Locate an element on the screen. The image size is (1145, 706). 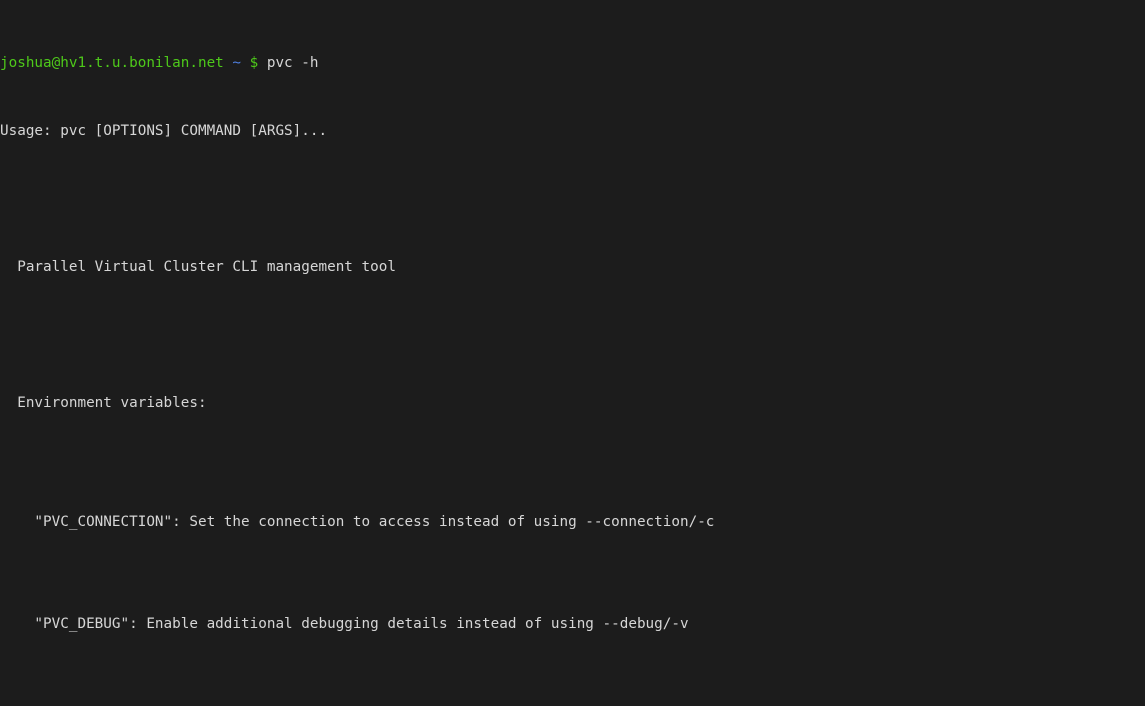
output-env-heading: Environment variables: is located at coordinates (103, 403).